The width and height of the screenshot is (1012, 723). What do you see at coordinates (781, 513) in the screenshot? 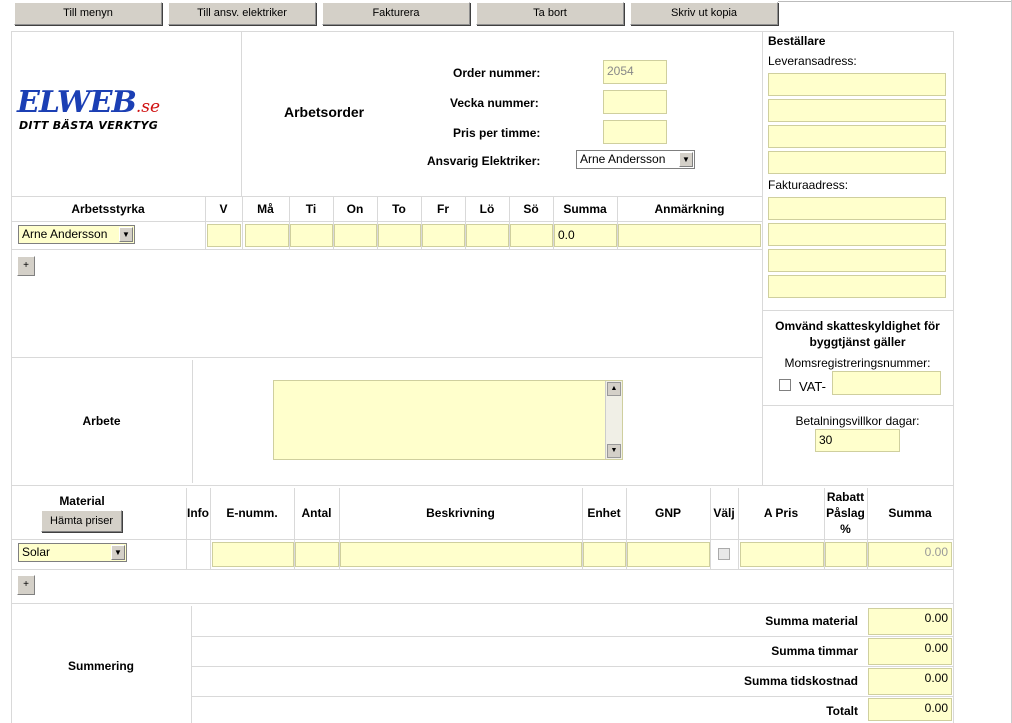
I see `col-unit-price: A Pris` at bounding box center [781, 513].